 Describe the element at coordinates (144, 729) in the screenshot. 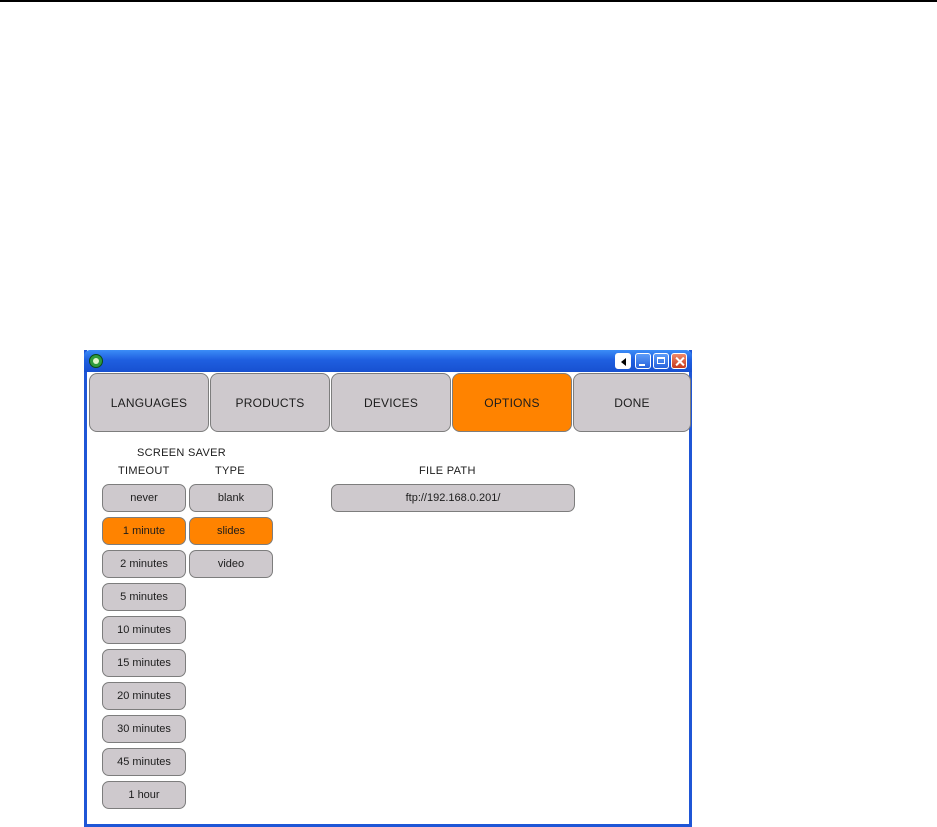

I see `timeout-option-30-minutes: 30 minutes` at that location.